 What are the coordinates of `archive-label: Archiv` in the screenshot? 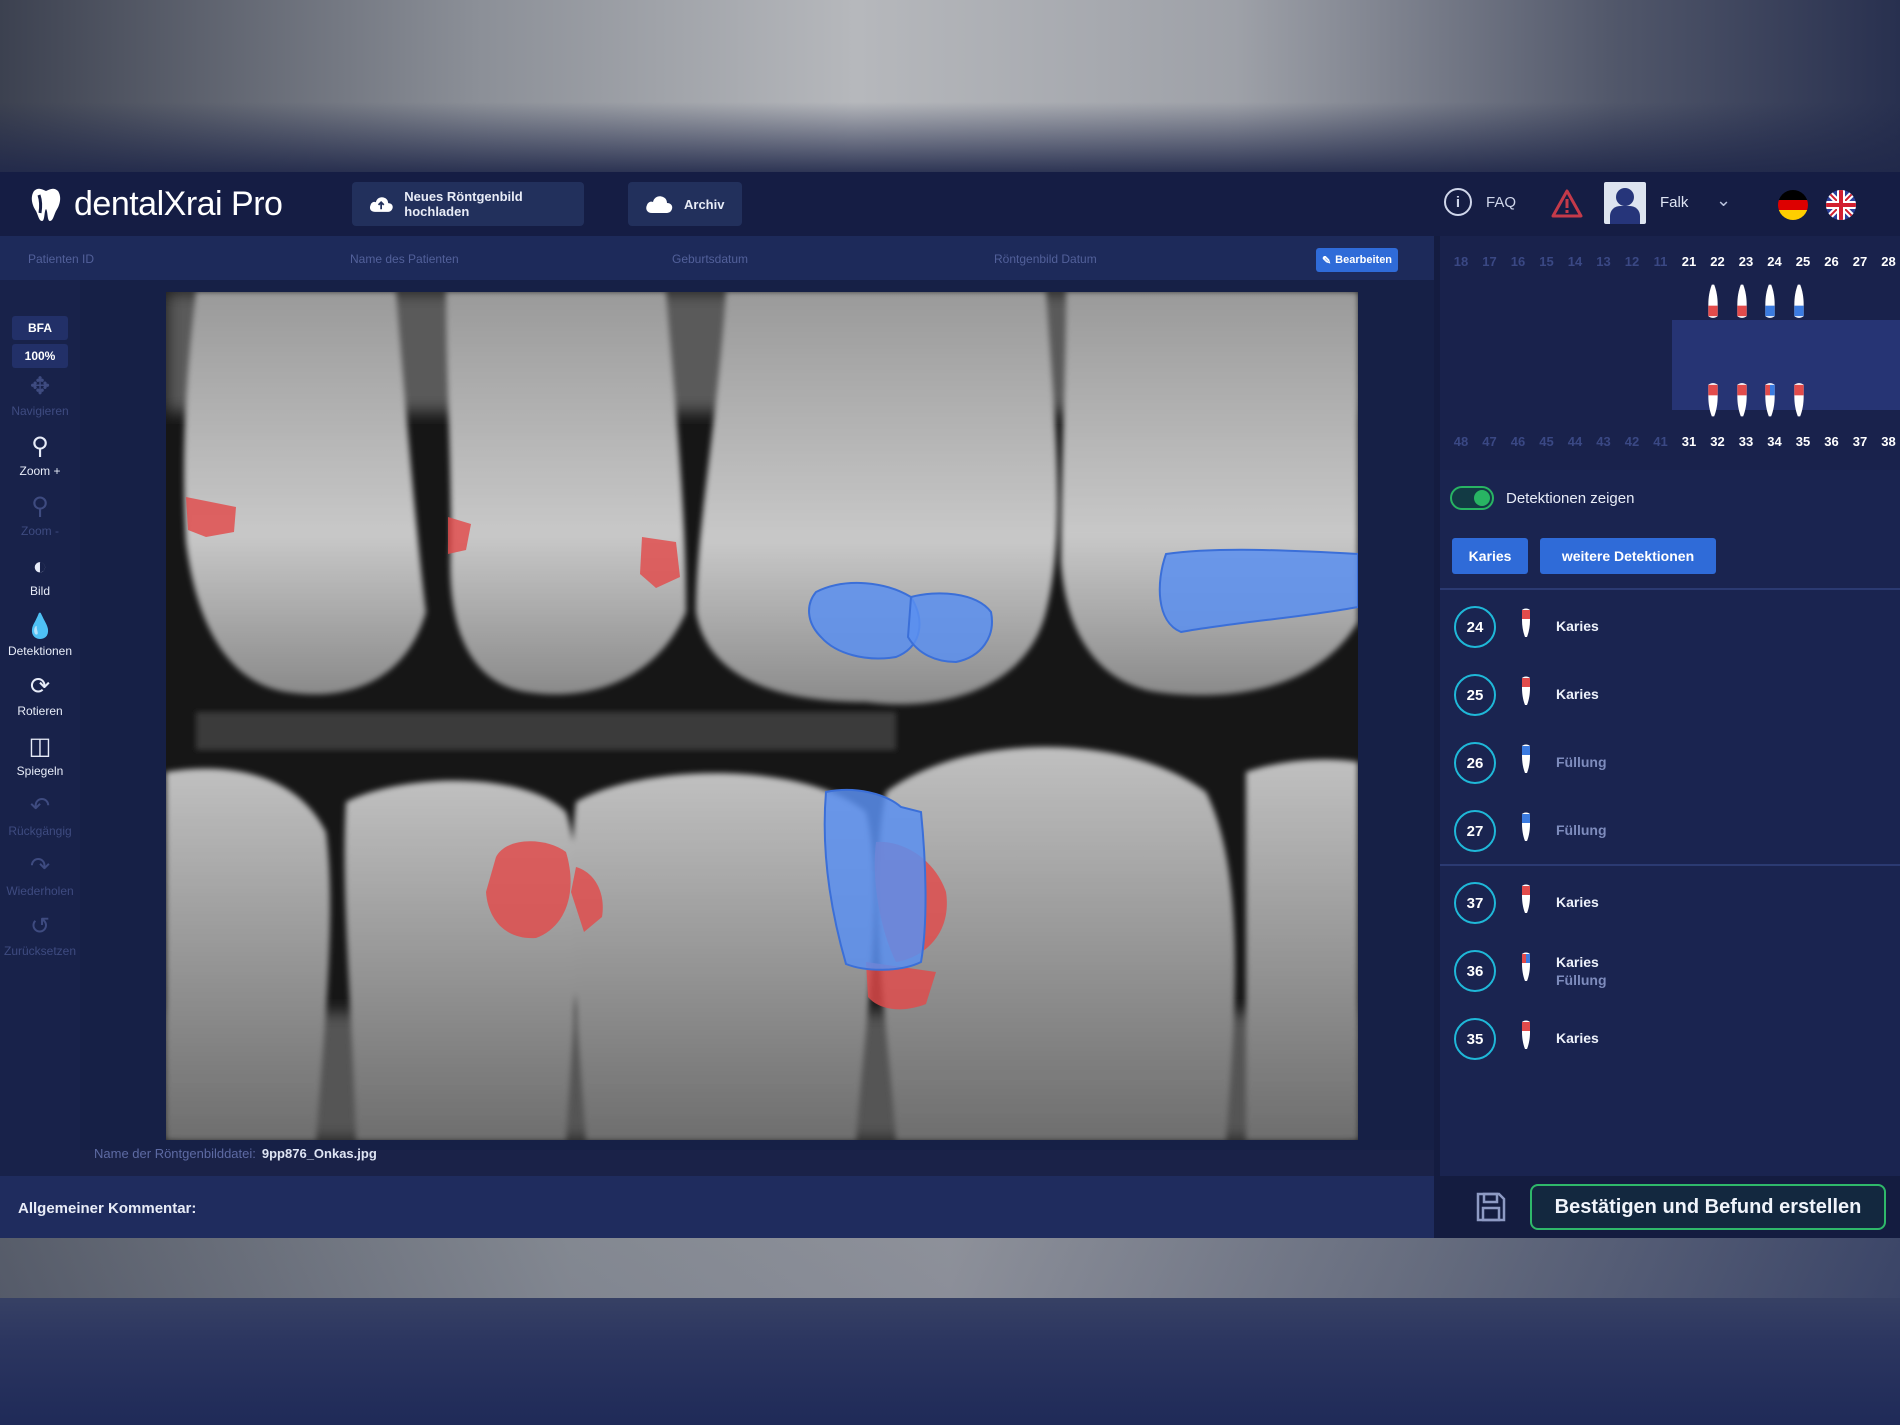 It's located at (704, 204).